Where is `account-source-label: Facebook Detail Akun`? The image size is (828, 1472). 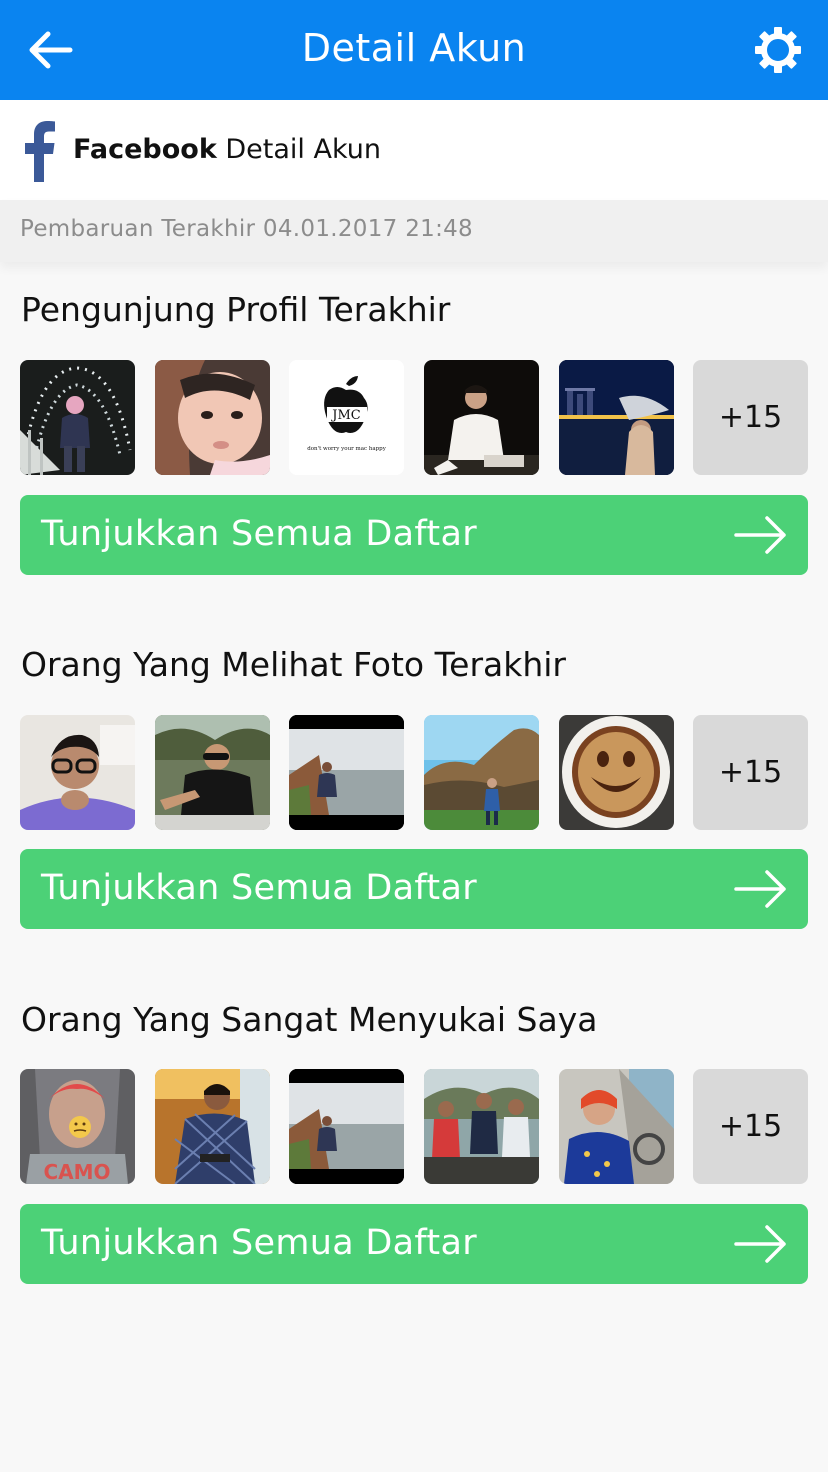
account-source-label: Facebook Detail Akun is located at coordinates (227, 149).